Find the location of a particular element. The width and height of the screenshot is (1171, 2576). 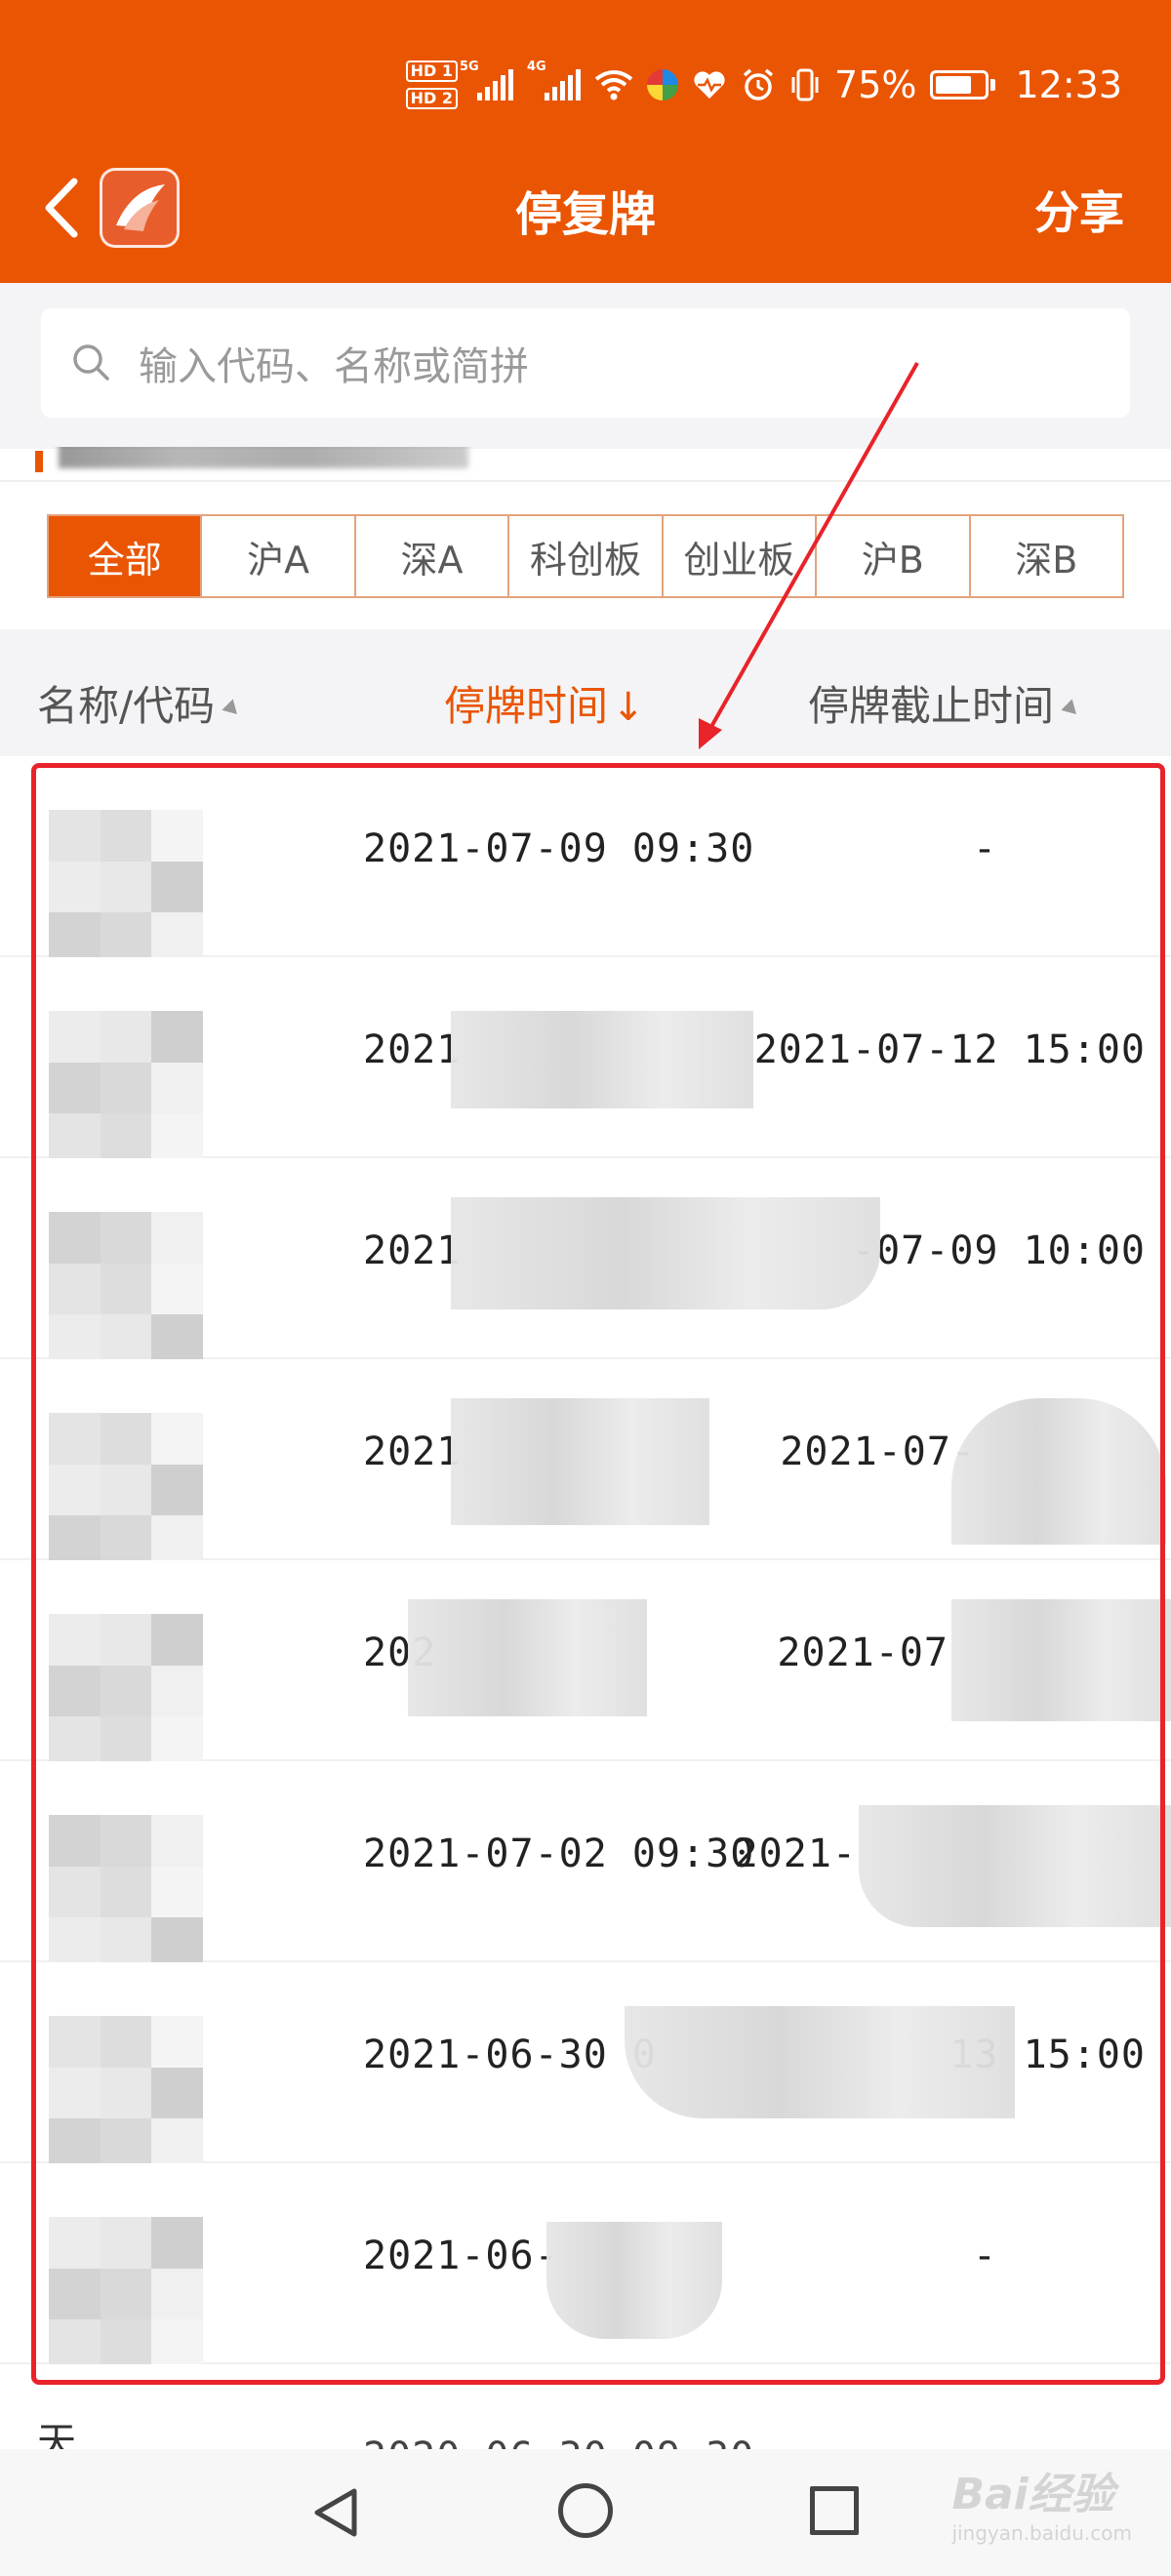

share-button: 分享 is located at coordinates (1079, 210).